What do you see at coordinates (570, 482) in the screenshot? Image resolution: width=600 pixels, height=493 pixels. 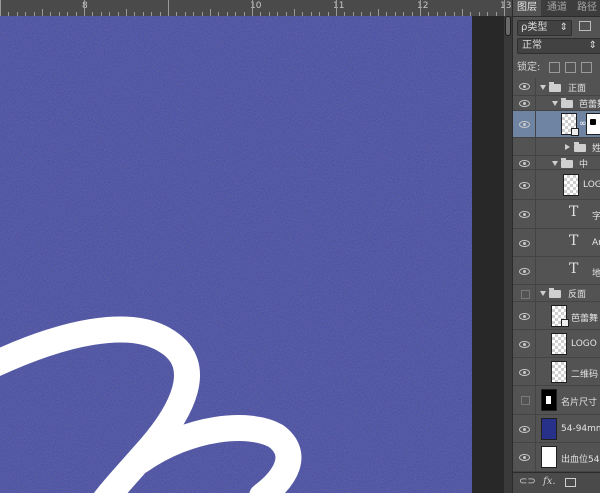 I see `mask-icon` at bounding box center [570, 482].